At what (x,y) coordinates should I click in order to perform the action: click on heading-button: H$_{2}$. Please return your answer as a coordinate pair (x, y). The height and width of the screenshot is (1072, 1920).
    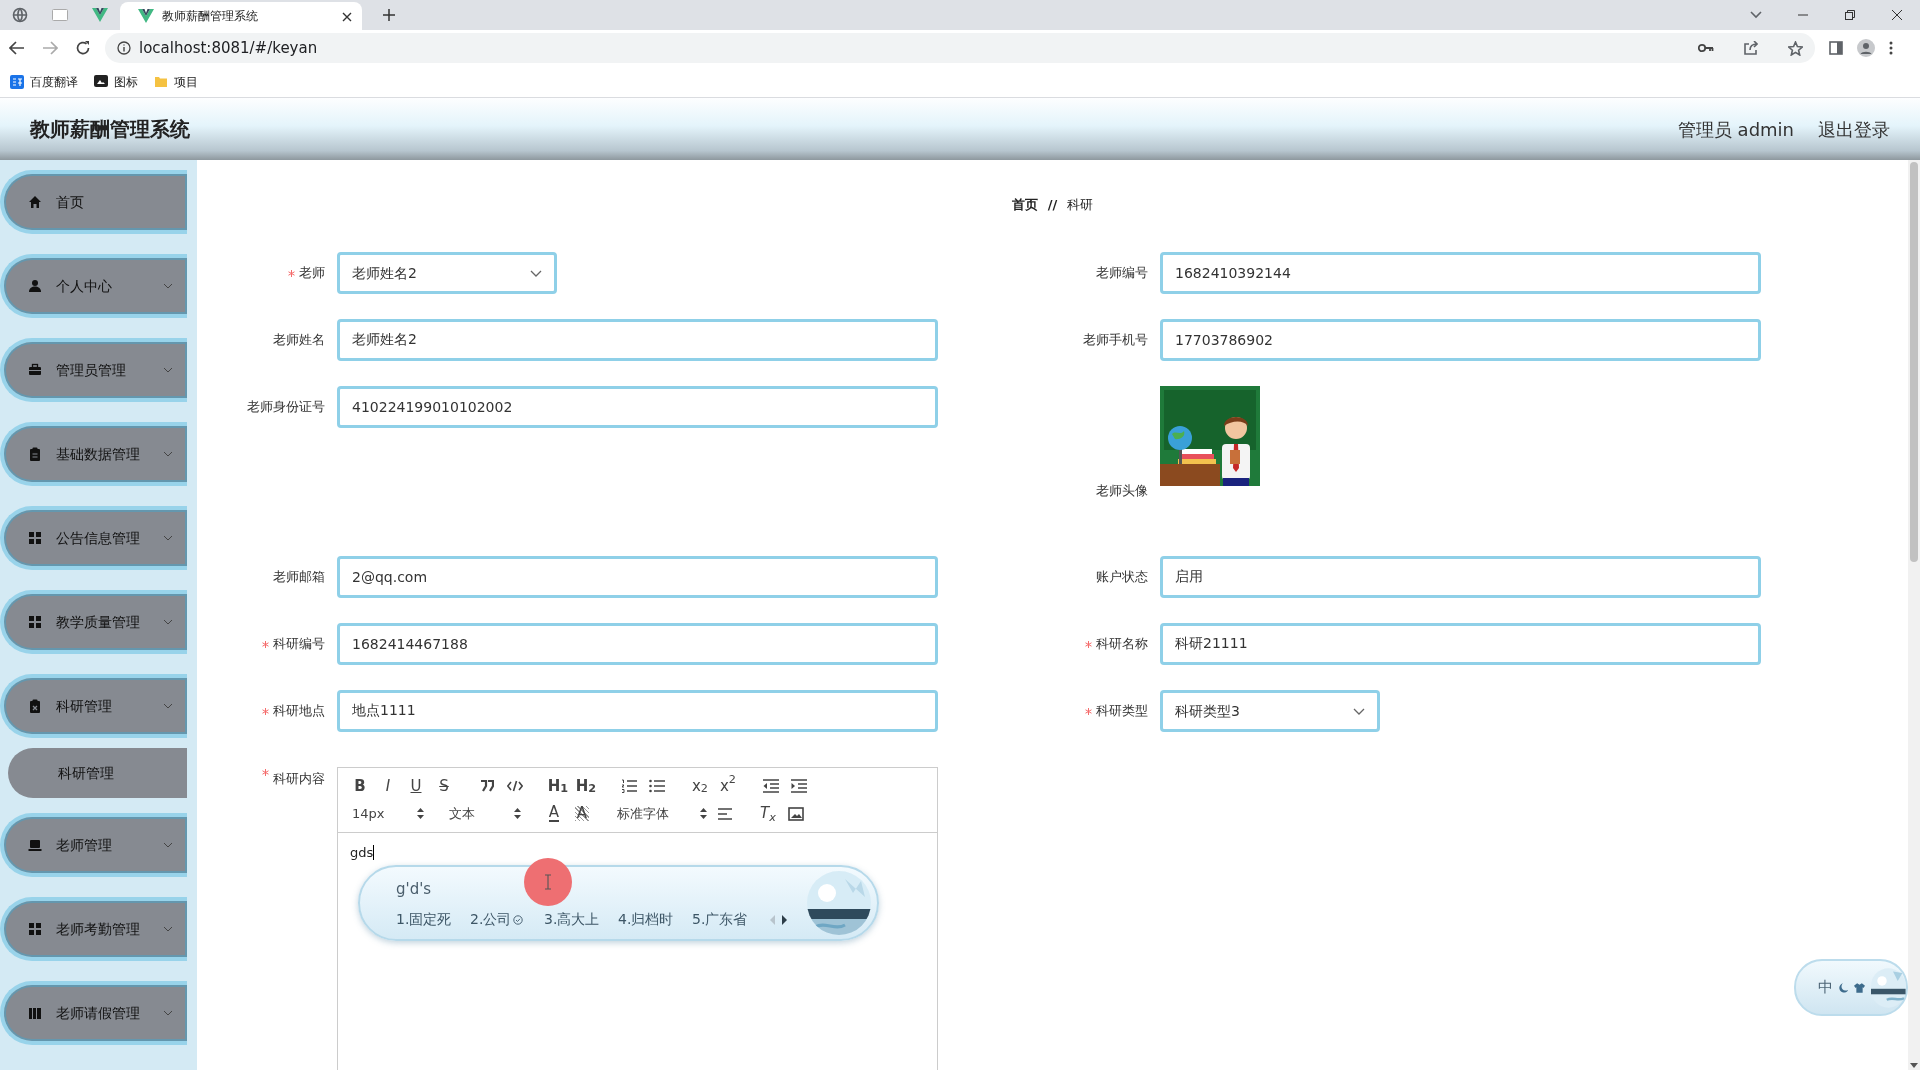
    Looking at the image, I should click on (586, 786).